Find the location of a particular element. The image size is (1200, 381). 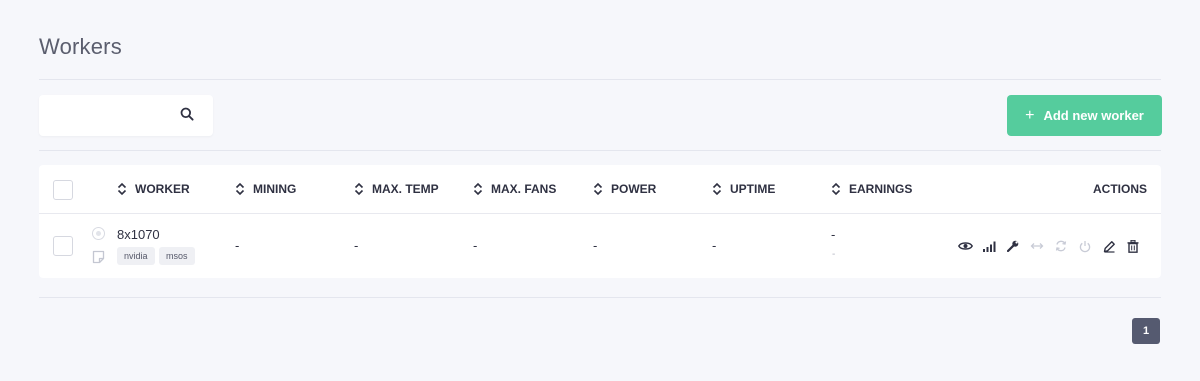

row-checkbox is located at coordinates (63, 246).